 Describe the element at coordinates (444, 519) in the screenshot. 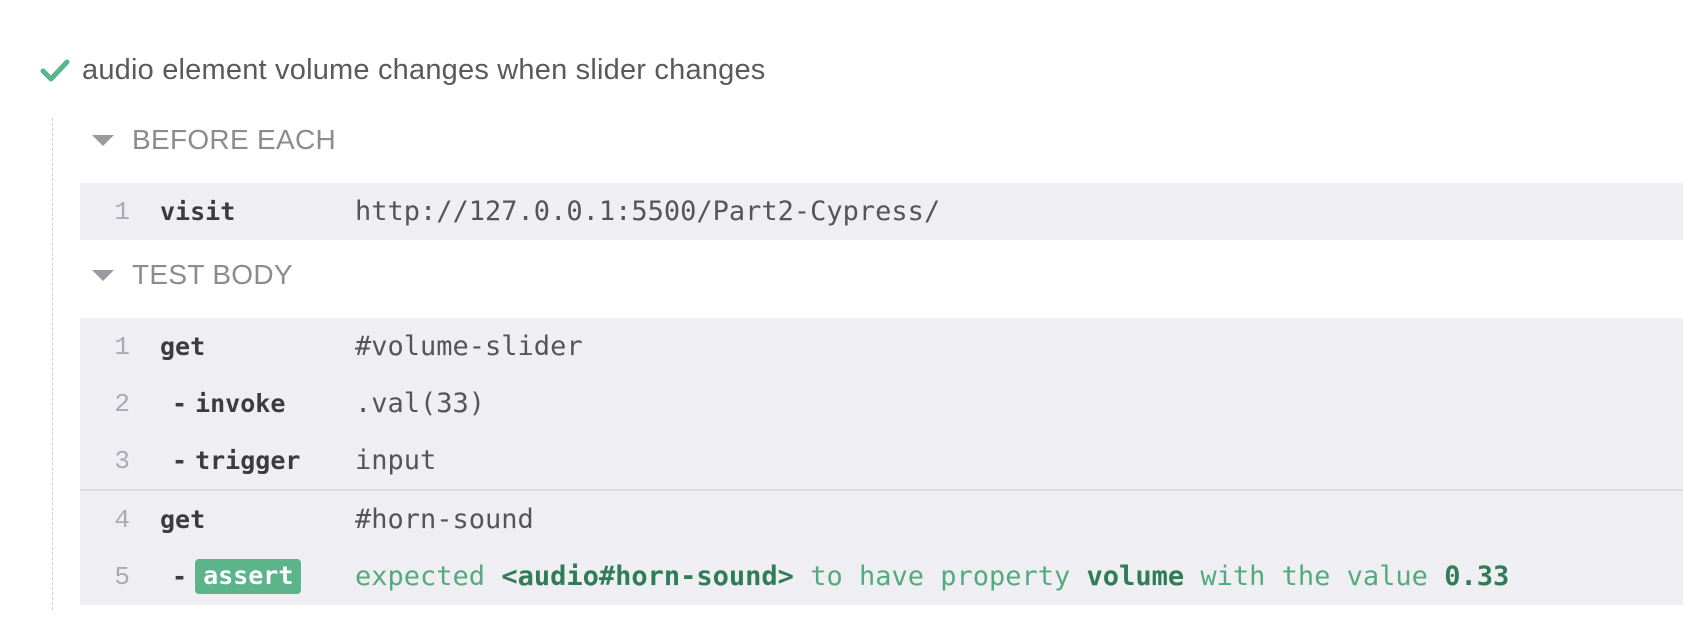

I see `command-message: #horn-sound` at that location.